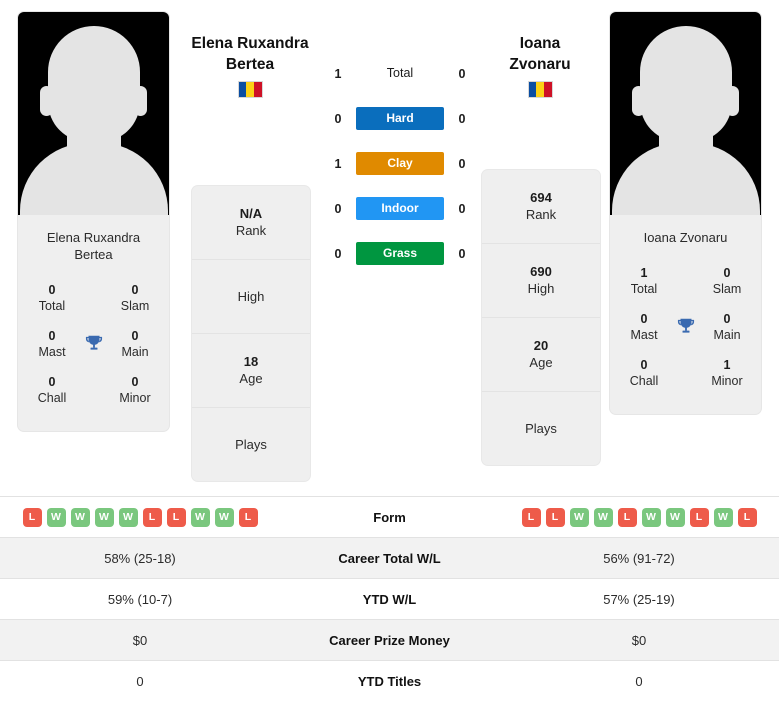 Image resolution: width=779 pixels, height=719 pixels. What do you see at coordinates (727, 281) in the screenshot?
I see `titles-slam-right: 0 Slam` at bounding box center [727, 281].